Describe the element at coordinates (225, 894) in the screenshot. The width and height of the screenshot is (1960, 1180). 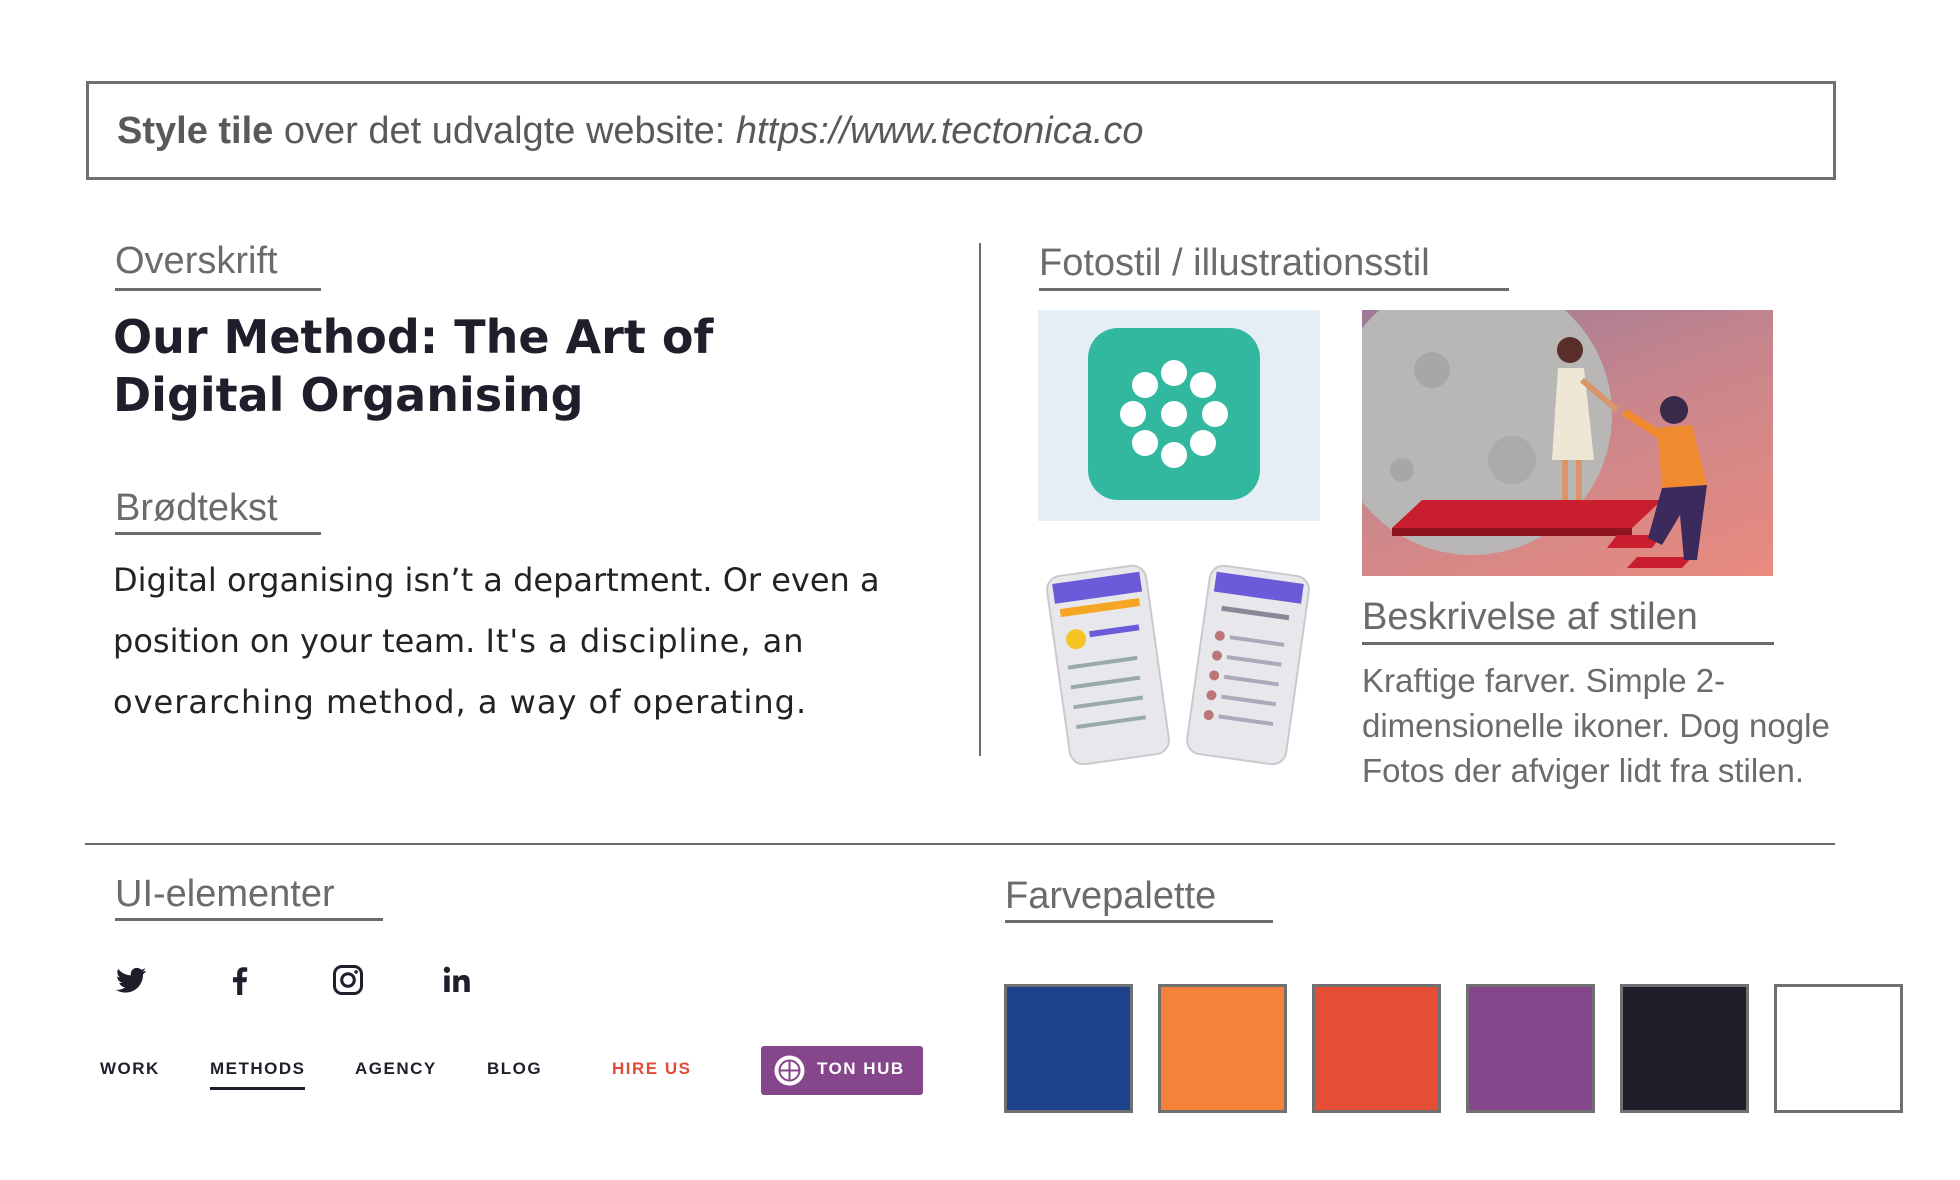
I see `ui-section-label: UI-elementer` at that location.